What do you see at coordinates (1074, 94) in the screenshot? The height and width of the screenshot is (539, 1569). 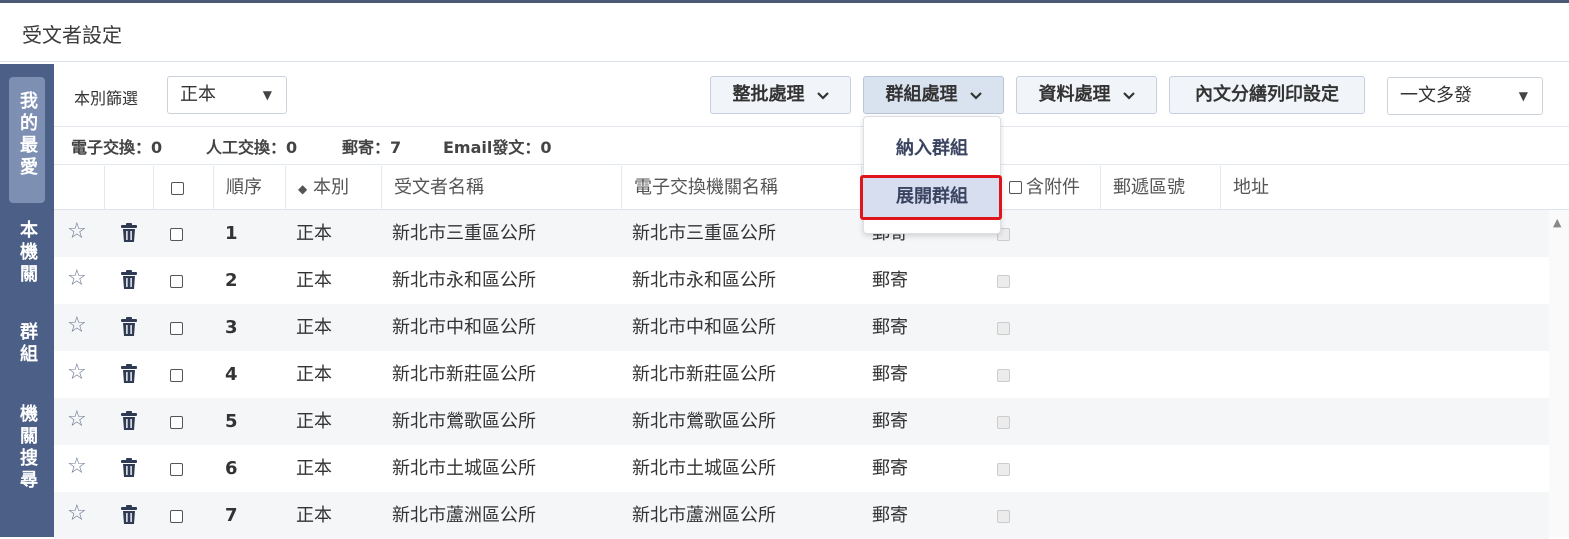 I see `data-process-label: 資料處理` at bounding box center [1074, 94].